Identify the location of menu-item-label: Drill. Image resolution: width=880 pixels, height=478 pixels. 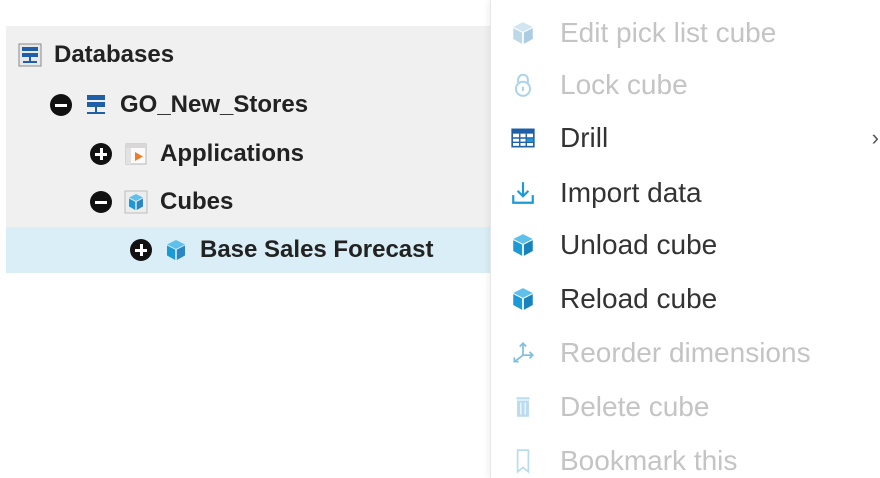
(584, 137).